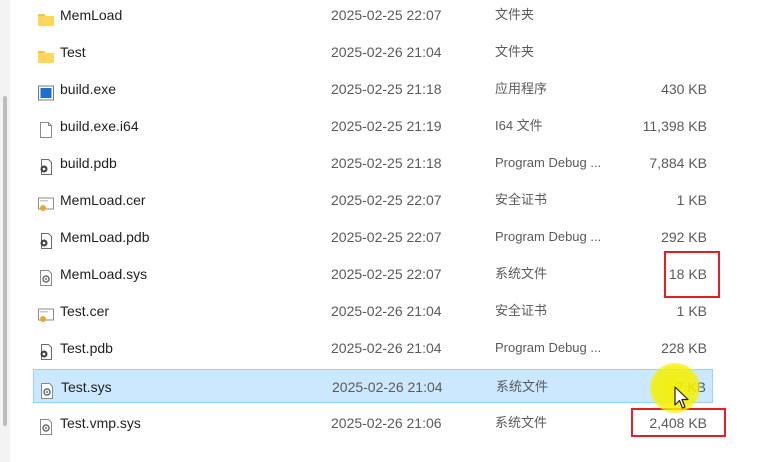  Describe the element at coordinates (99, 126) in the screenshot. I see `file-name: build.exe.i64` at that location.